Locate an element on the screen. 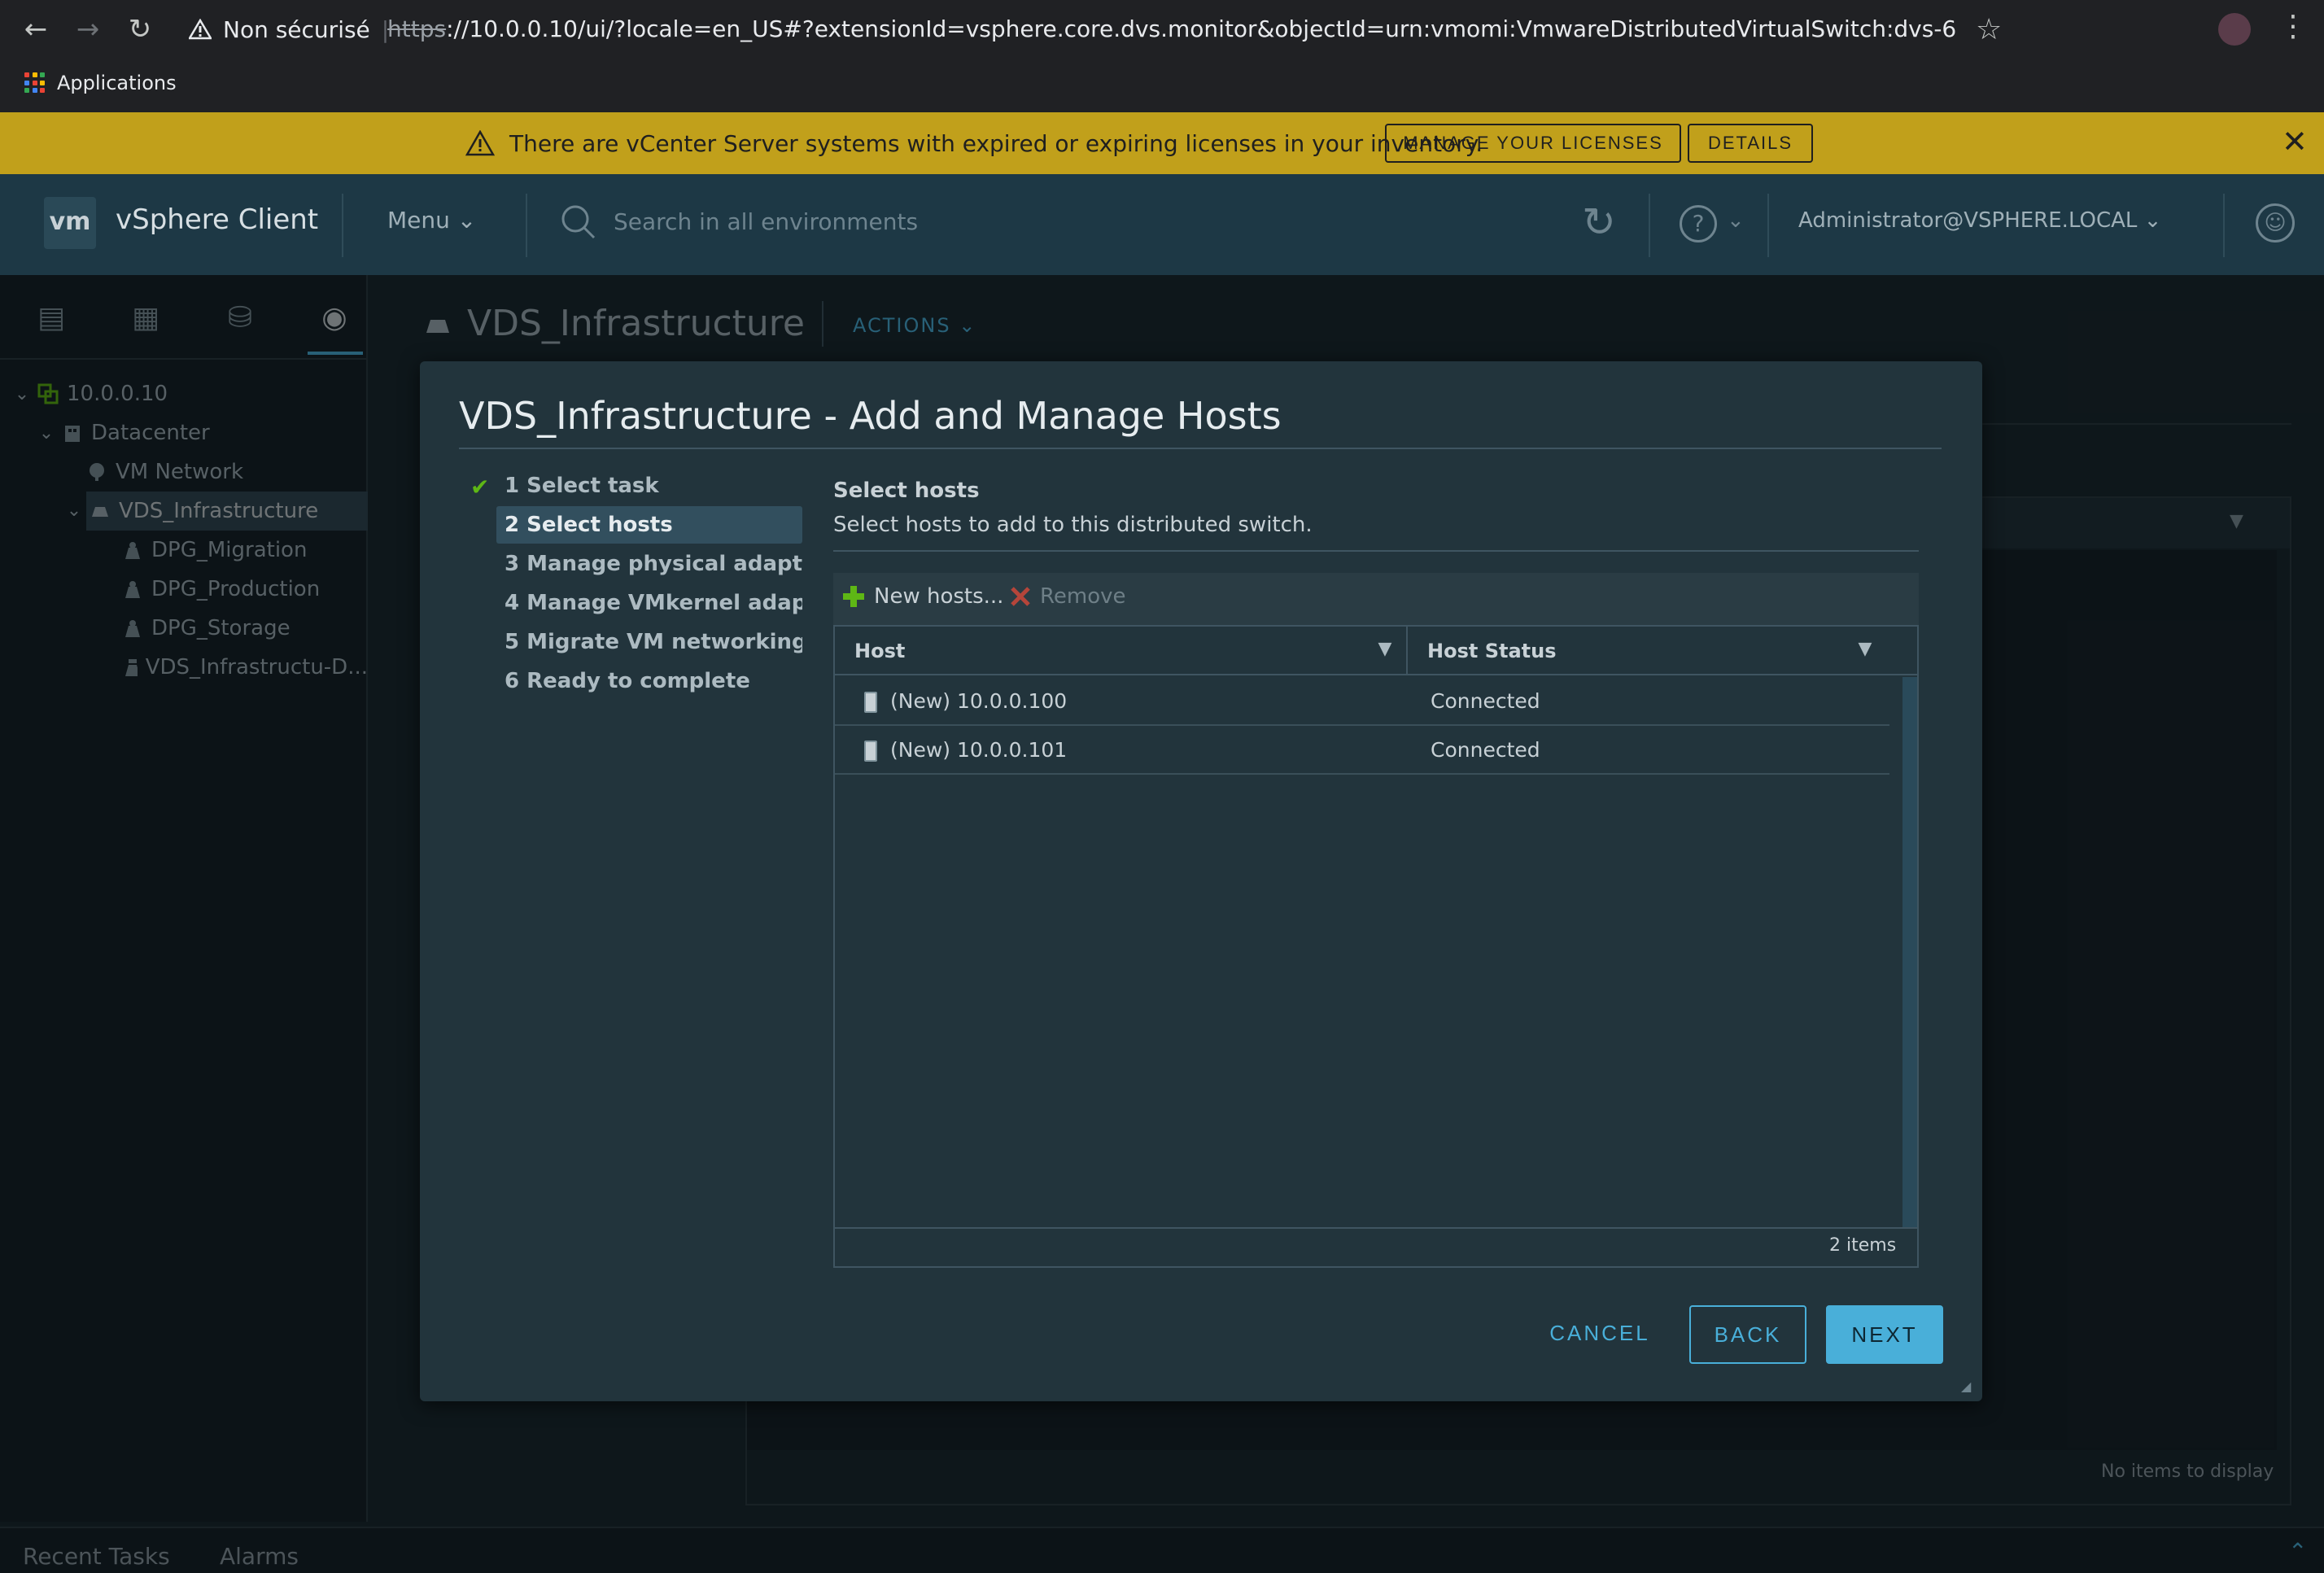 This screenshot has height=1573, width=2324. host-cell: (New) 10.0.0.100 is located at coordinates (965, 701).